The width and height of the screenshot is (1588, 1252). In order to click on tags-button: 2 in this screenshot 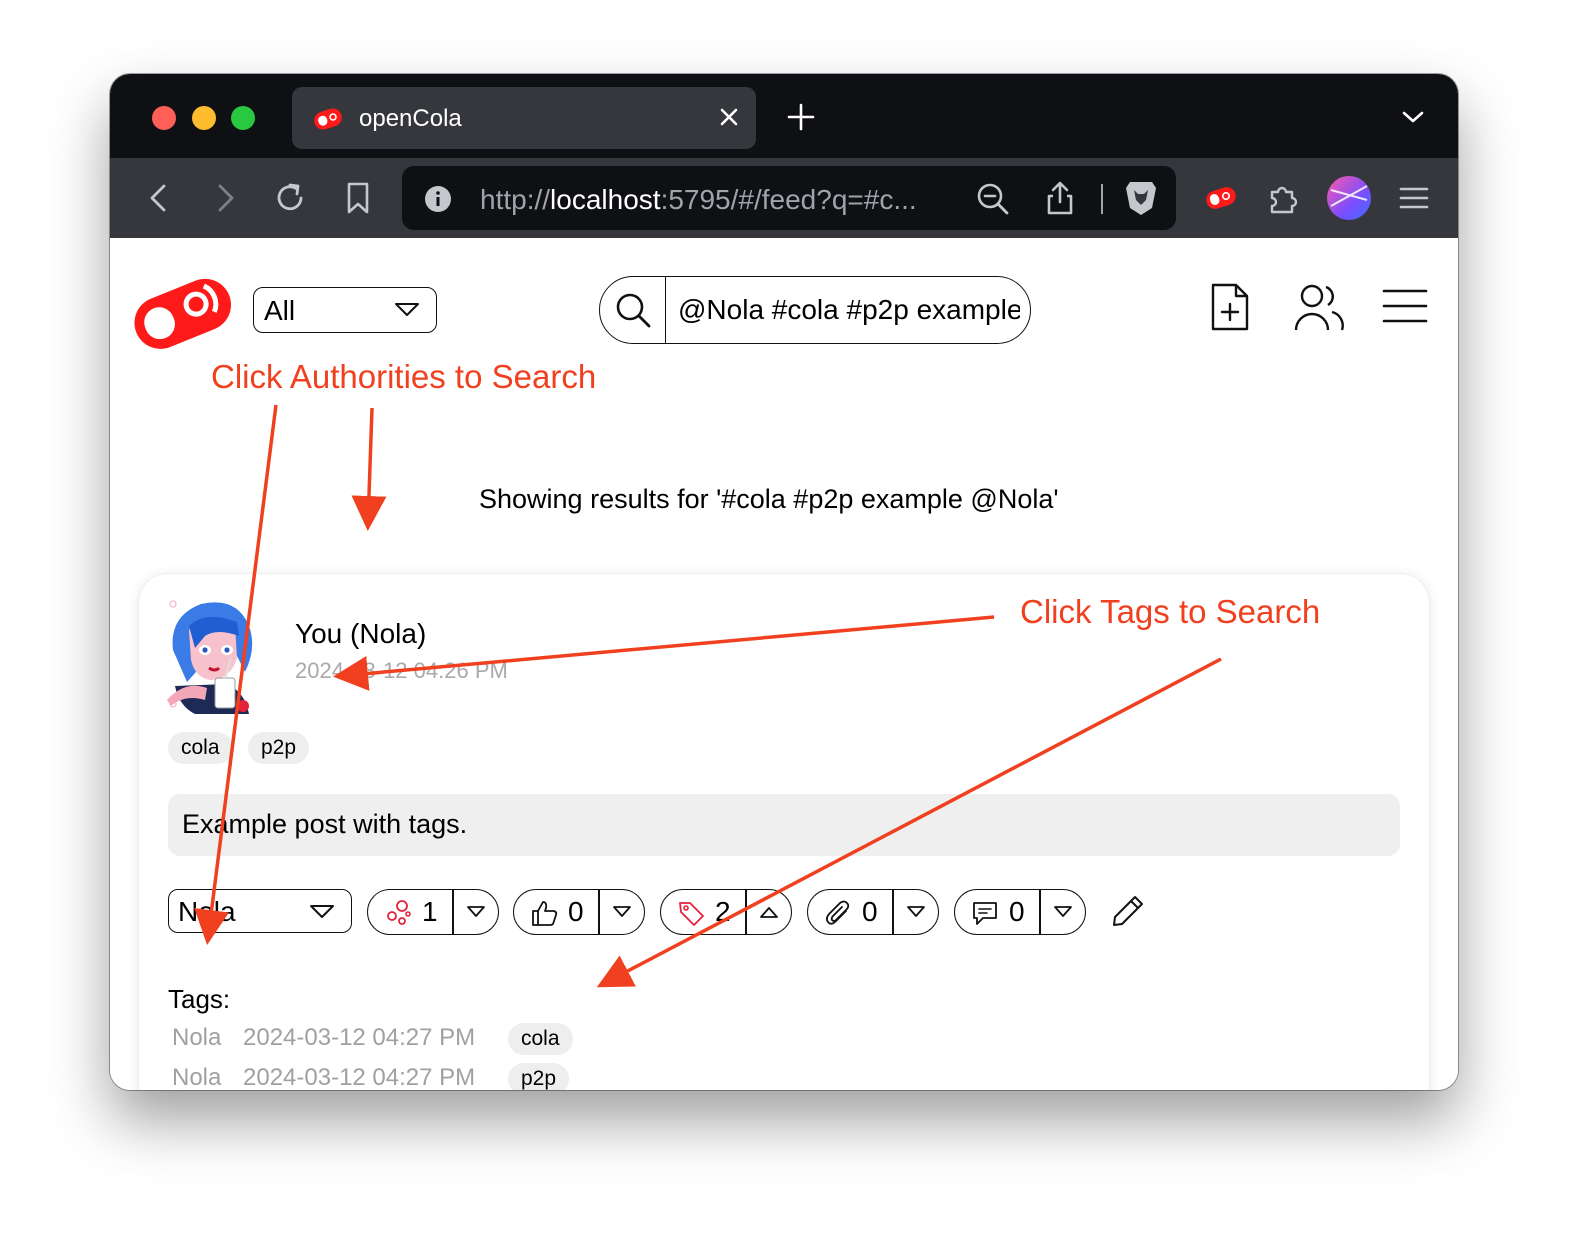, I will do `click(726, 912)`.